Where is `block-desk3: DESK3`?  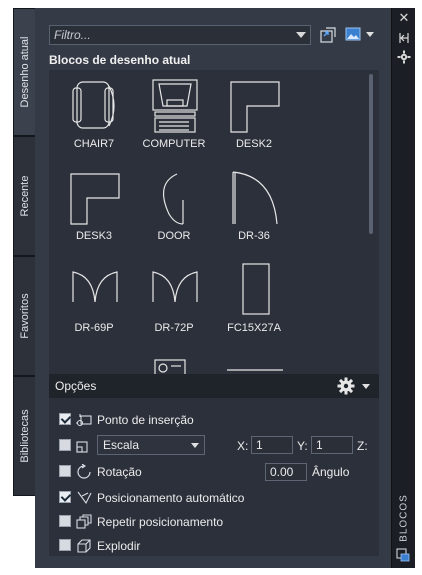
block-desk3: DESK3 is located at coordinates (94, 205).